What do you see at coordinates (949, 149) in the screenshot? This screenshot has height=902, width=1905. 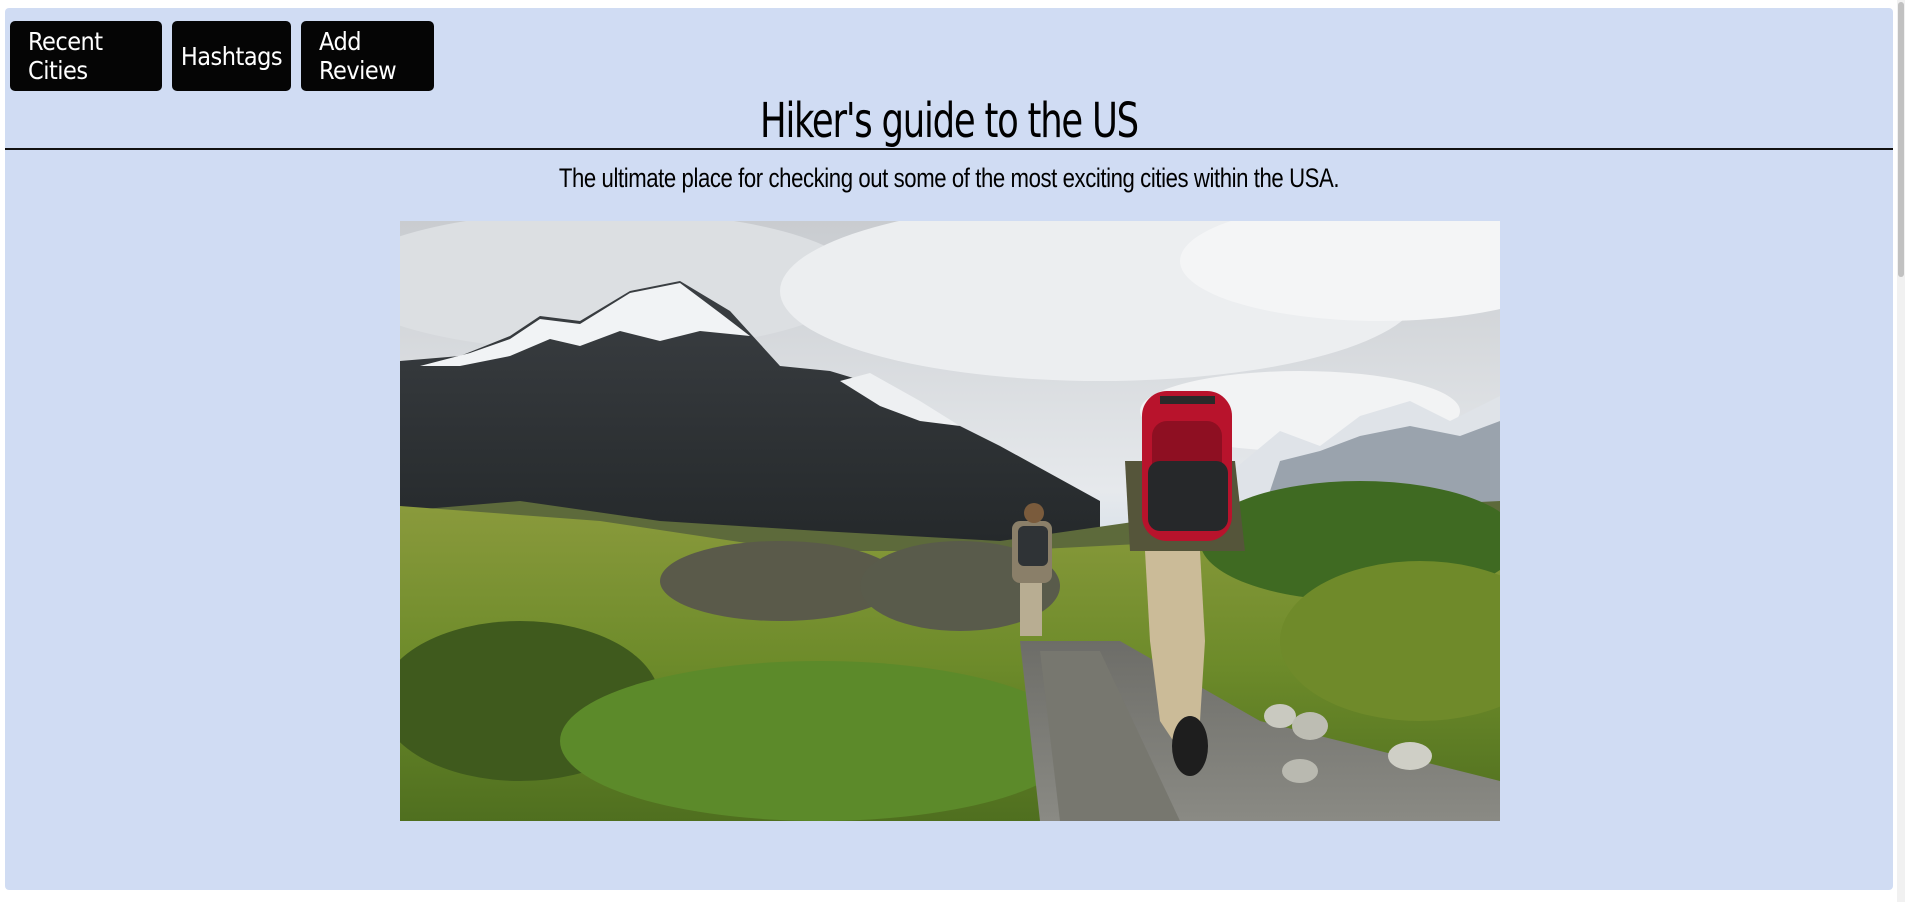 I see `header-divider` at bounding box center [949, 149].